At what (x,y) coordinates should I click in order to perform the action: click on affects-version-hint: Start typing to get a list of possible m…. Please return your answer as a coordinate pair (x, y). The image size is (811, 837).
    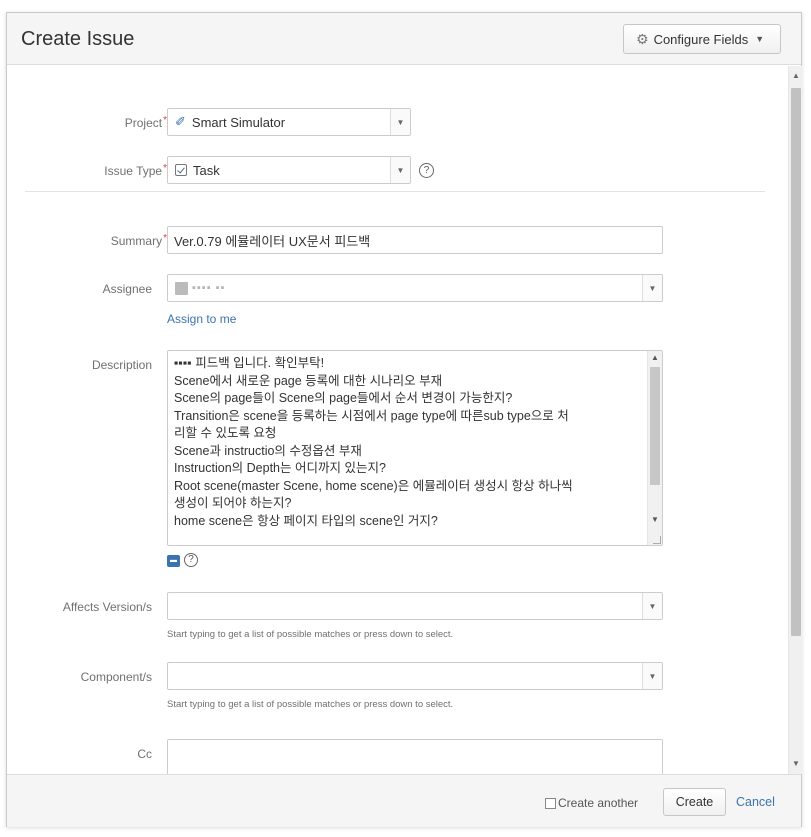
    Looking at the image, I should click on (310, 634).